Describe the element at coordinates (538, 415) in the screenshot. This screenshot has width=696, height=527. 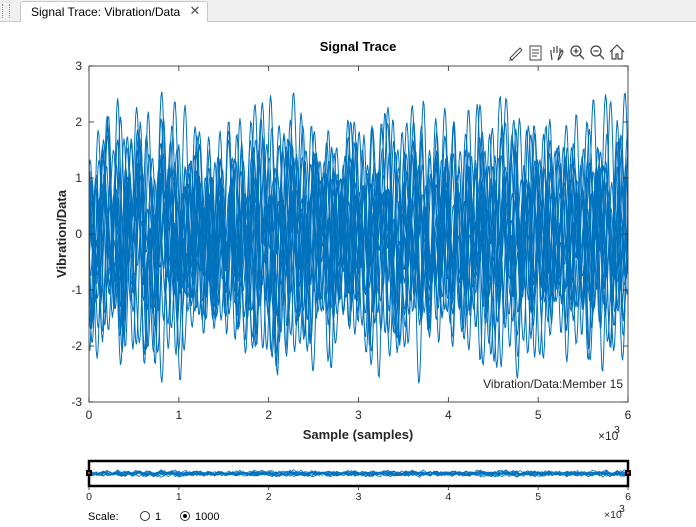
I see `x-tick-label: 5` at that location.